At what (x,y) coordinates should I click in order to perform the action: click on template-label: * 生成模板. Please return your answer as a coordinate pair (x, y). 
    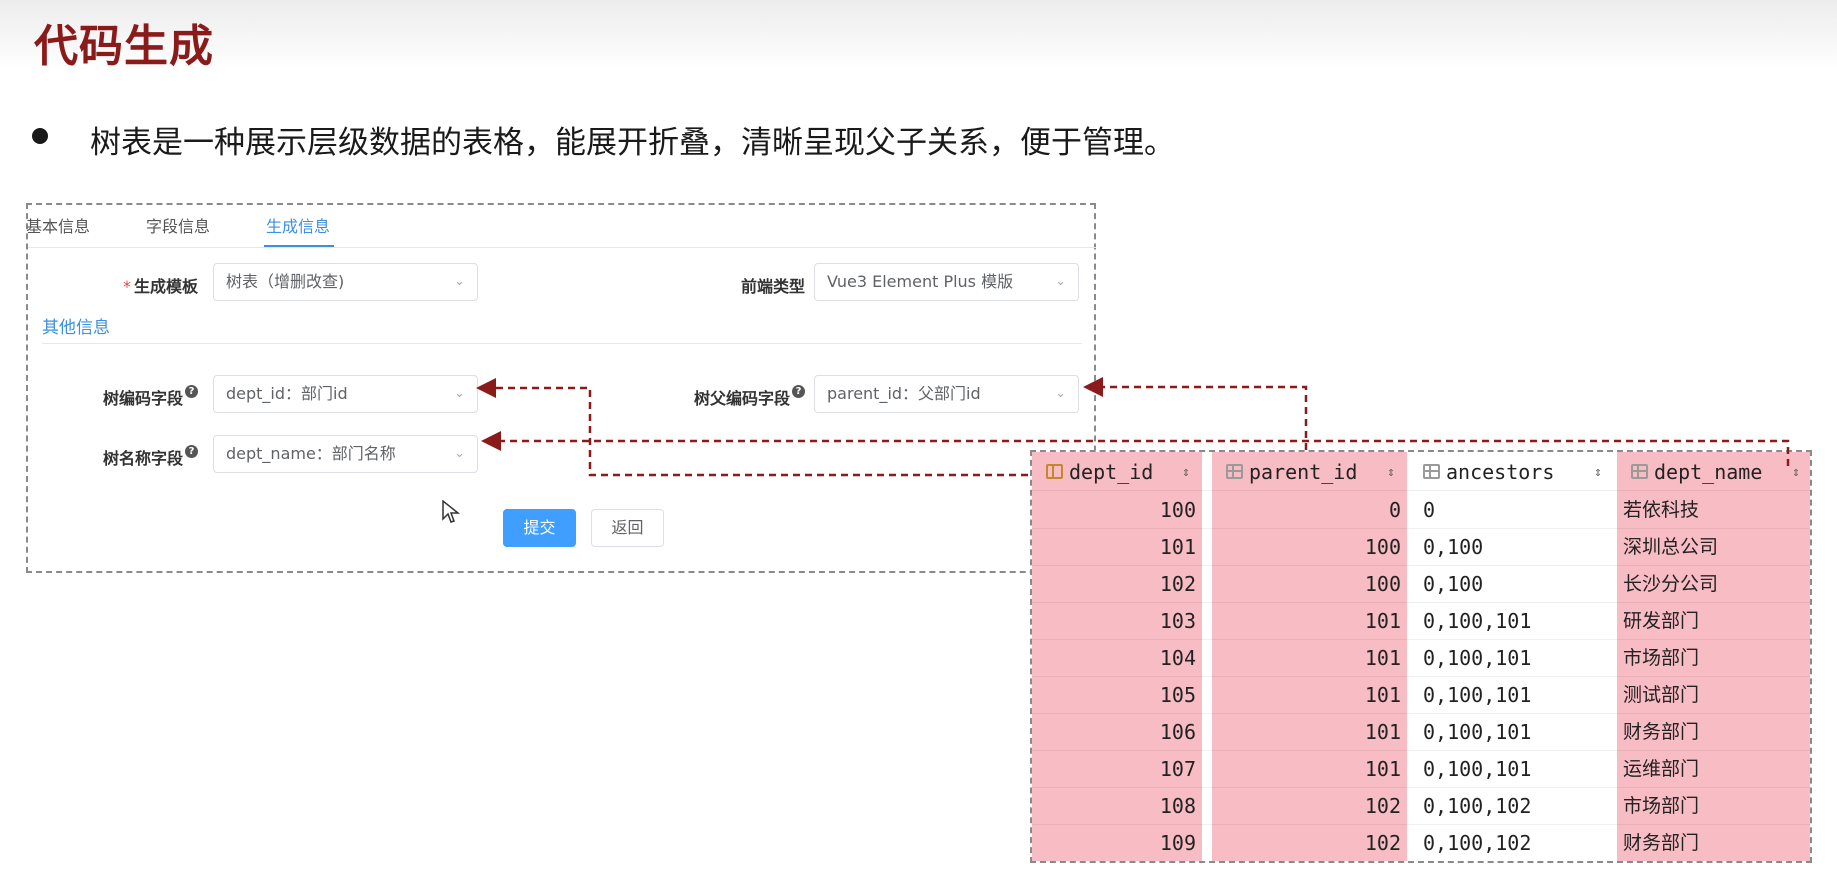
    Looking at the image, I should click on (113, 285).